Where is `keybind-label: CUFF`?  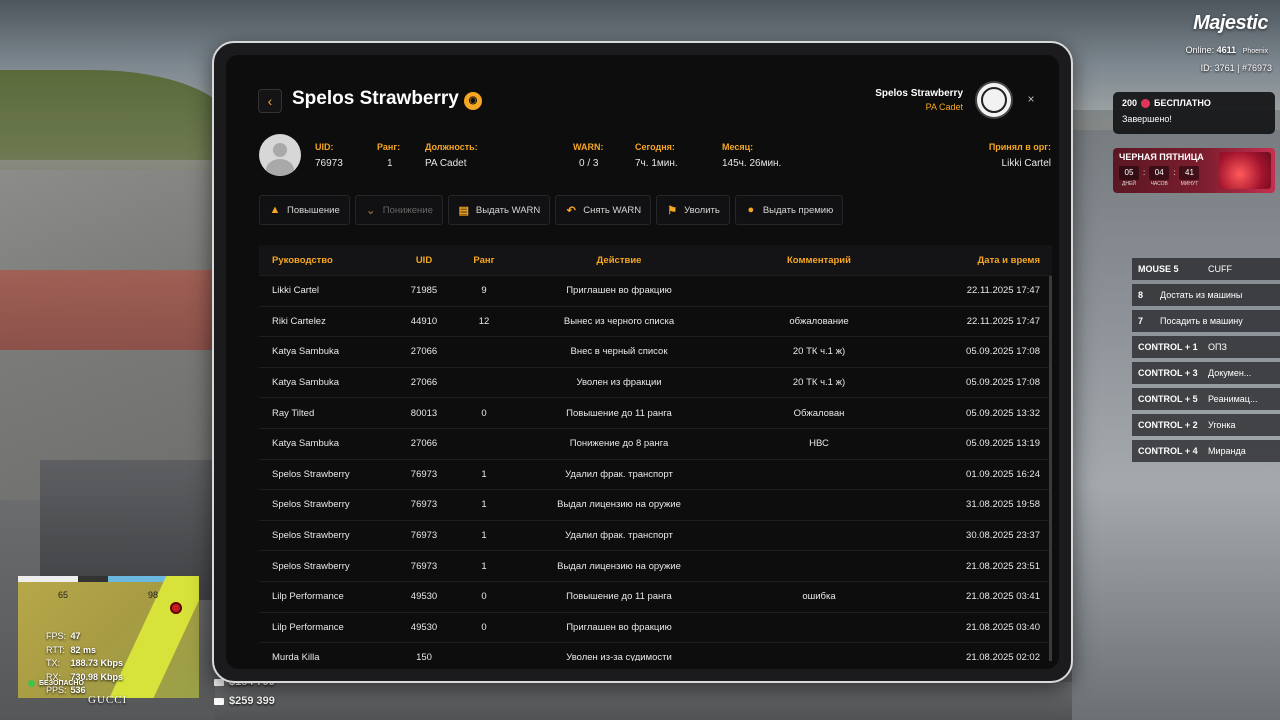 keybind-label: CUFF is located at coordinates (1220, 269).